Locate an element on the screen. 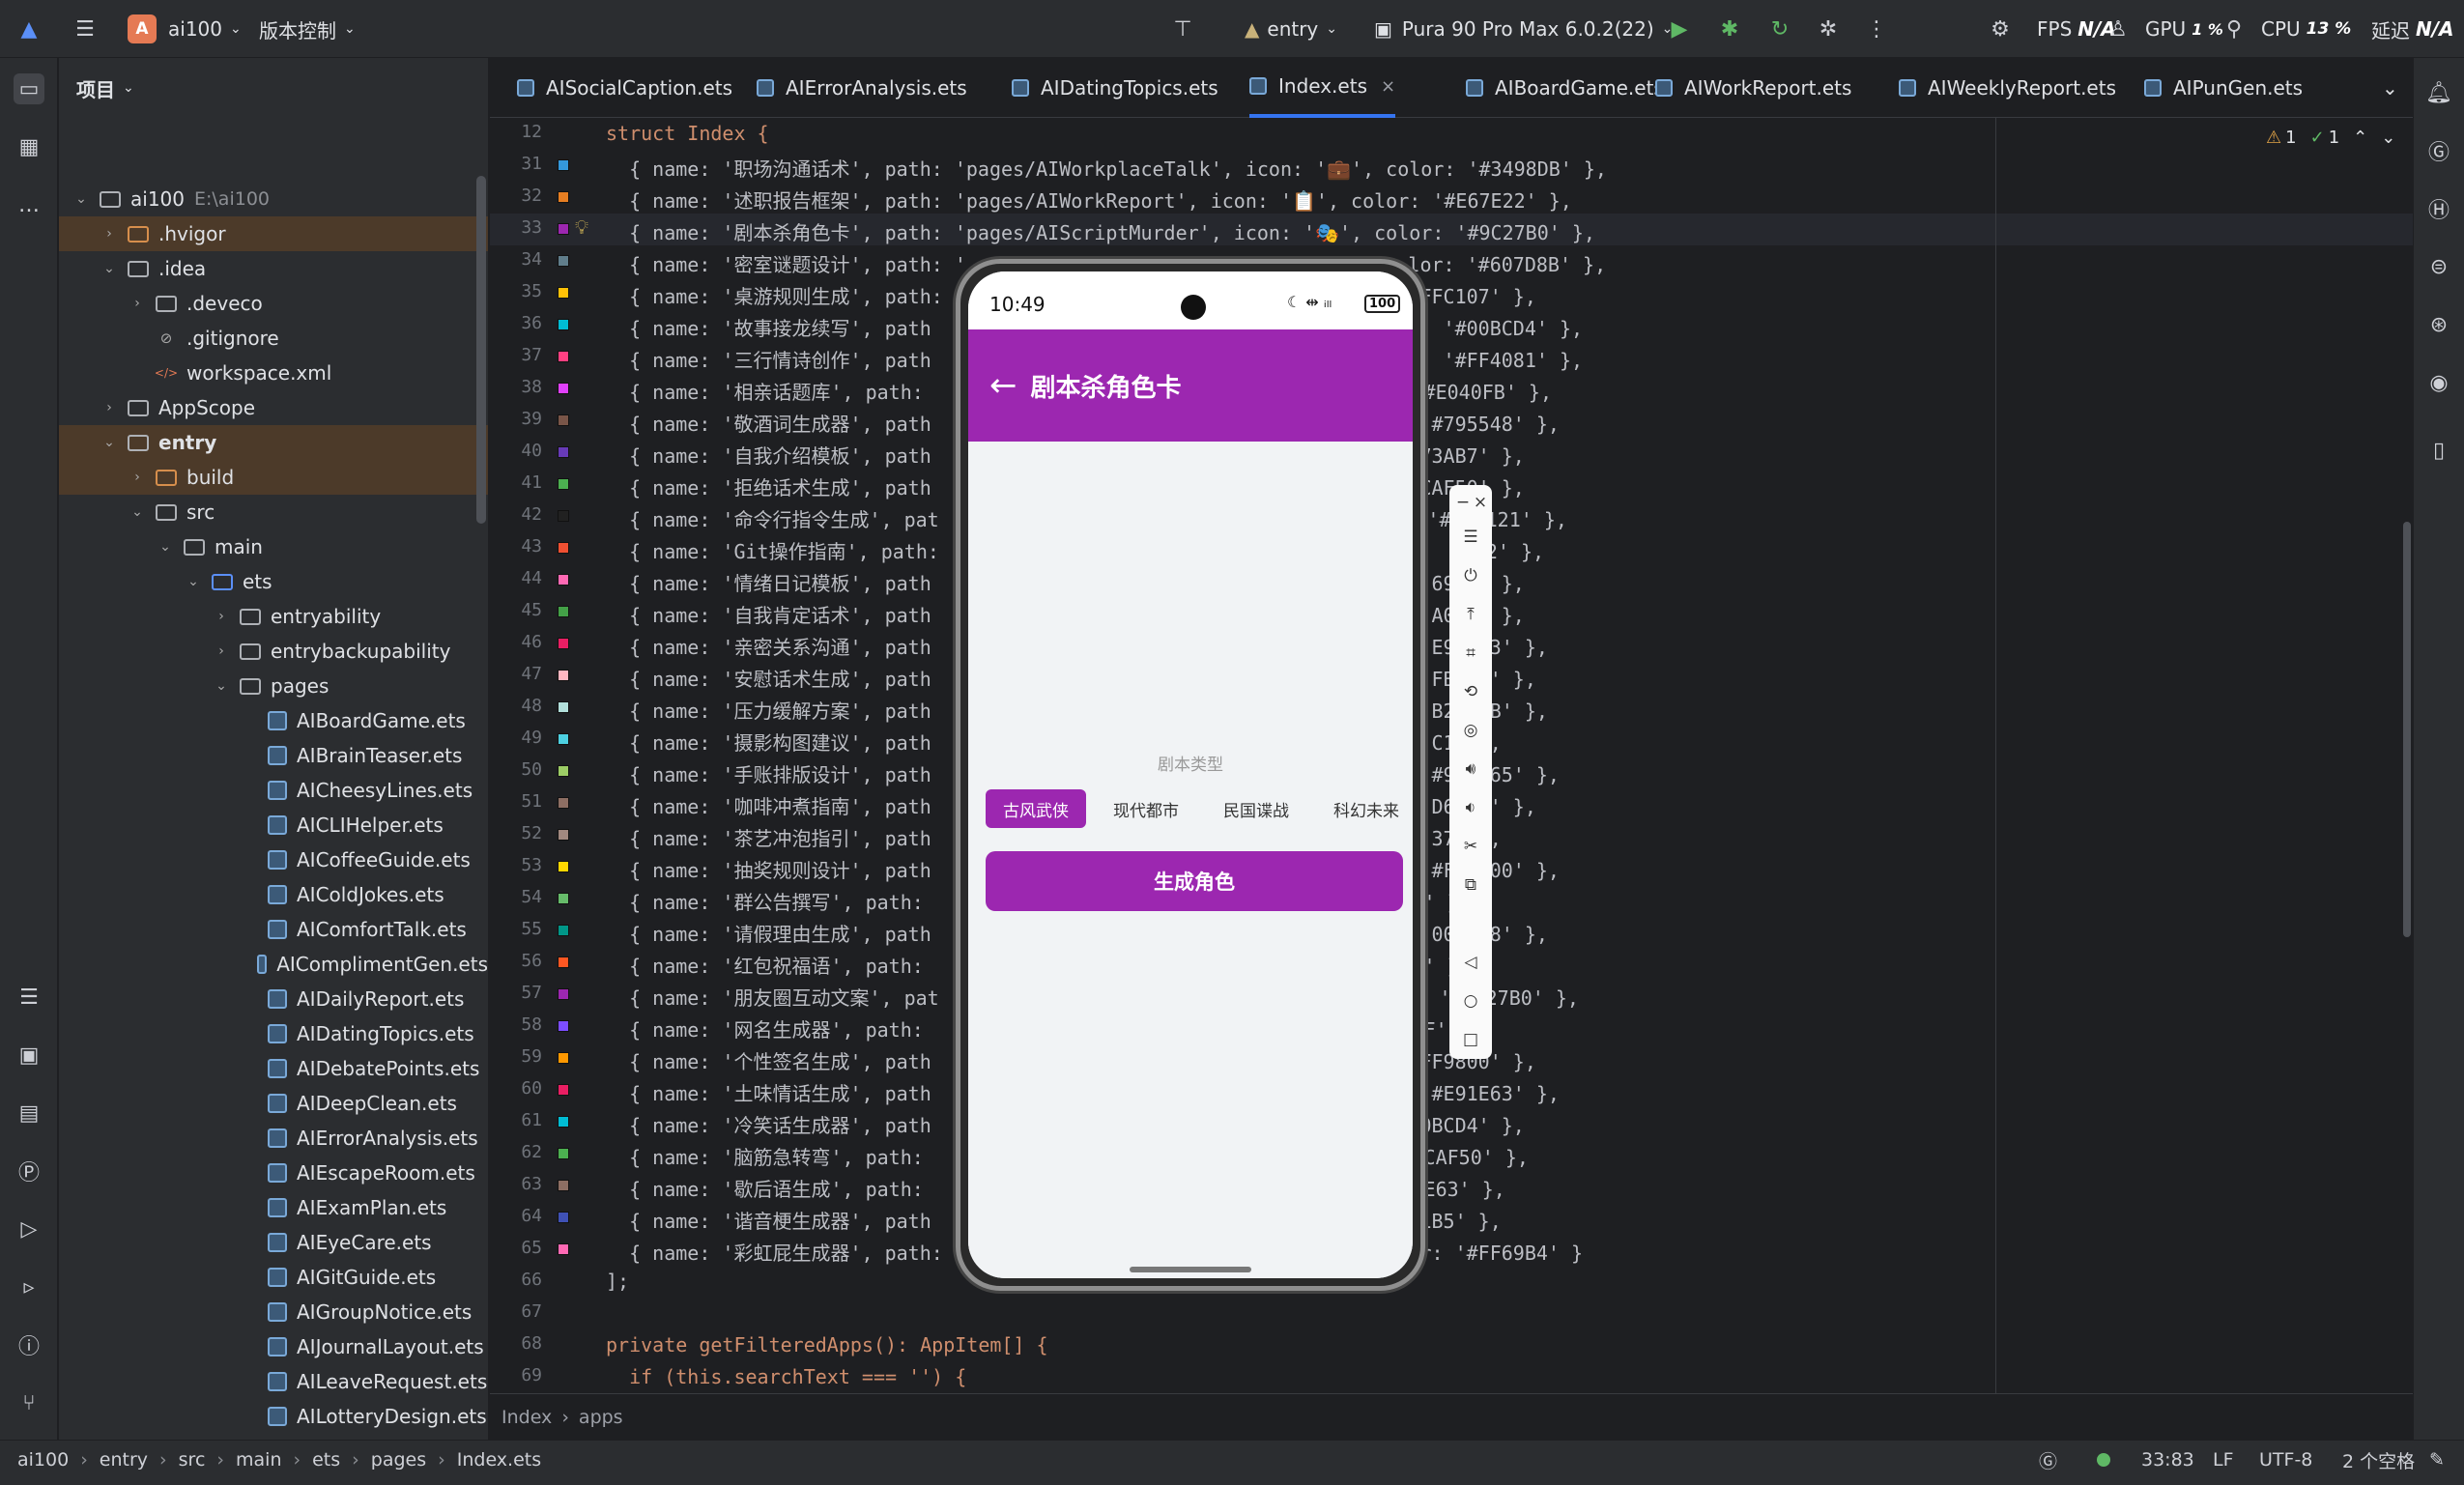 The height and width of the screenshot is (1485, 2464). volume-down-icon: 🔉︎ is located at coordinates (1470, 807).